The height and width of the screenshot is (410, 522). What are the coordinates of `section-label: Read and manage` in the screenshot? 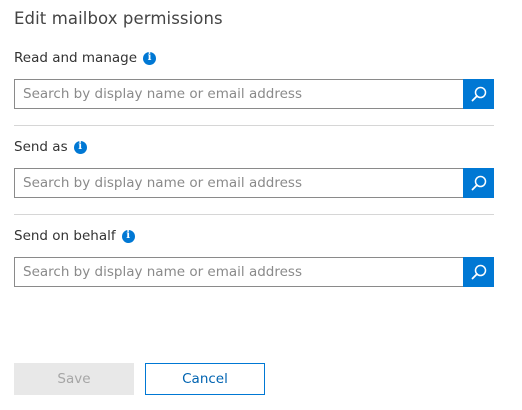 It's located at (76, 58).